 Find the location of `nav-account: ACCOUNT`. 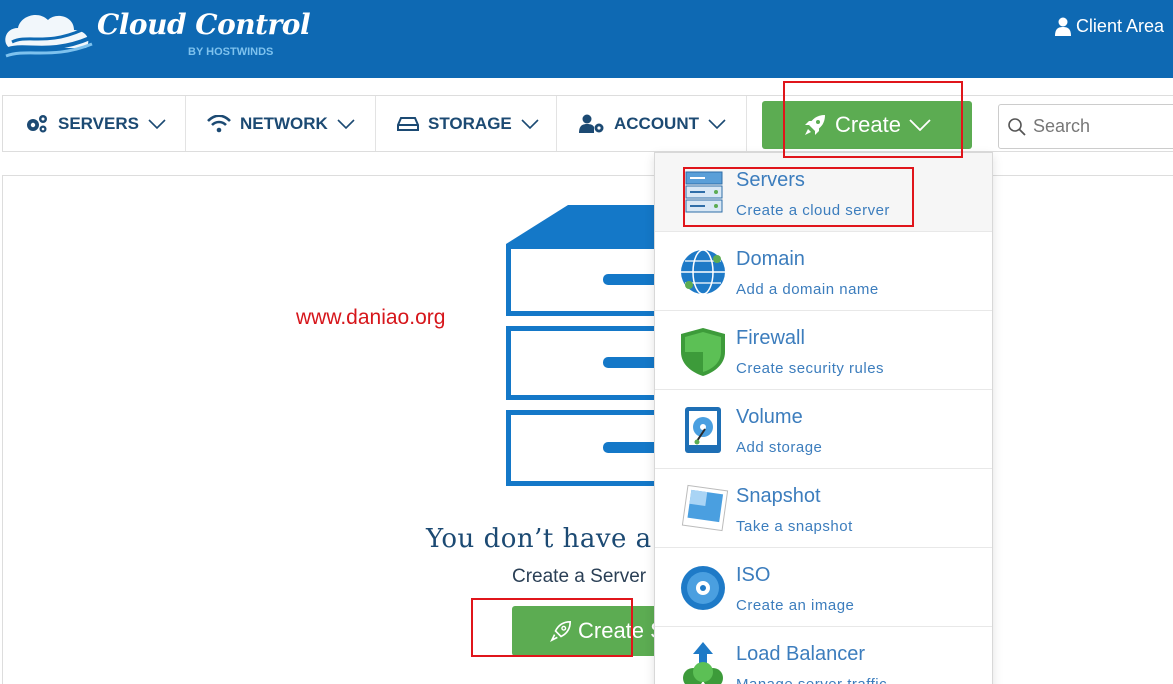

nav-account: ACCOUNT is located at coordinates (652, 123).